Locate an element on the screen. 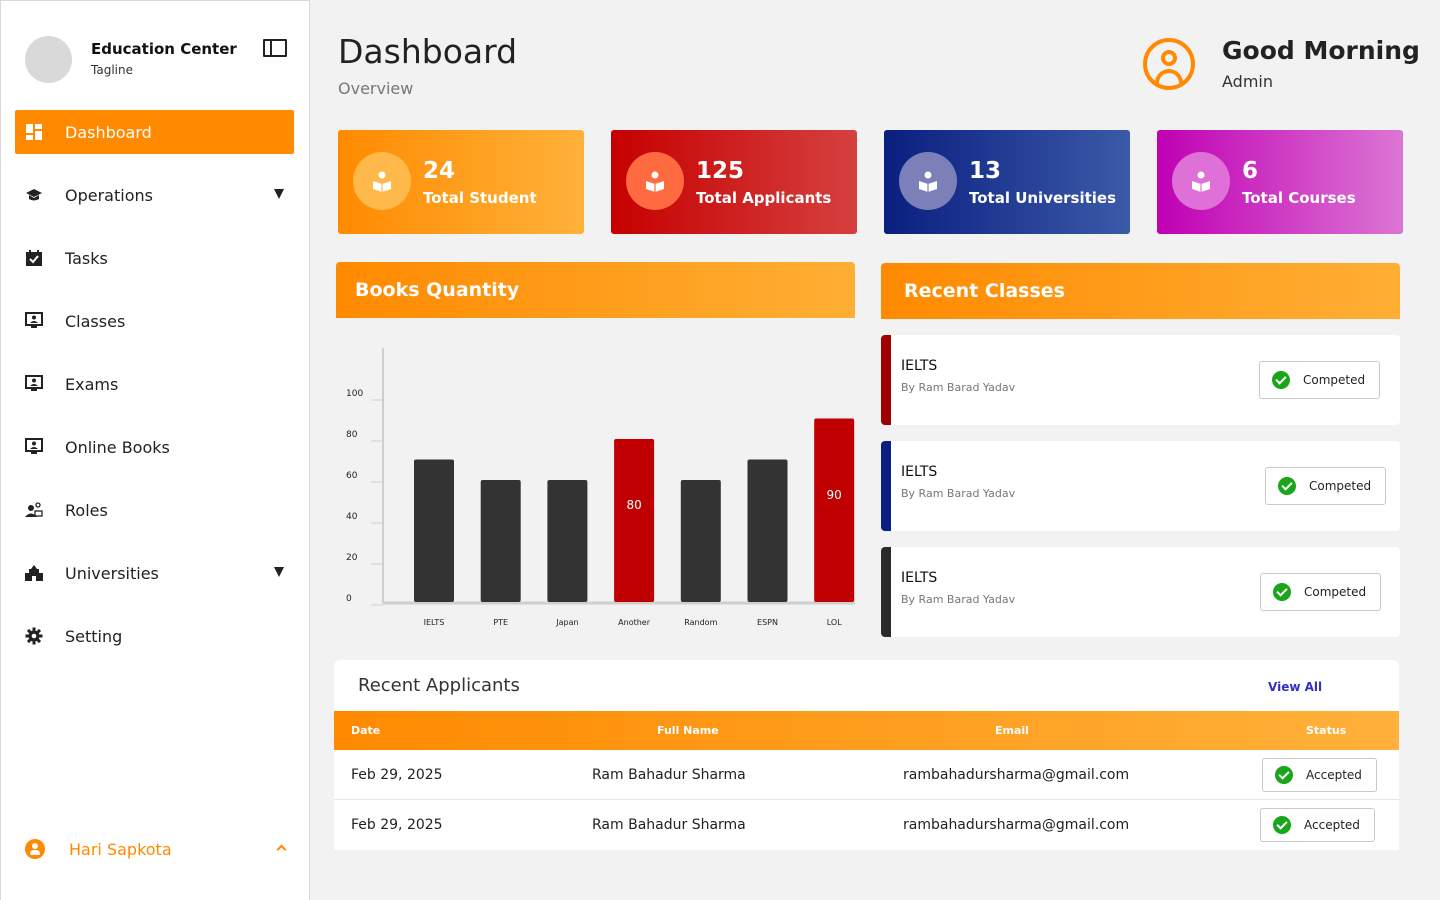  sidebar-item-universities: Universities is located at coordinates (154, 573).